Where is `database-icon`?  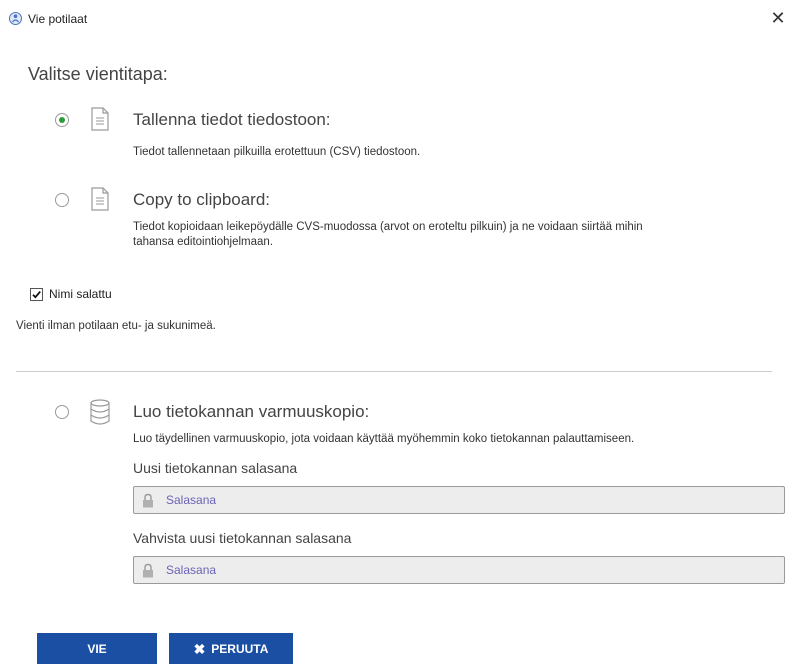 database-icon is located at coordinates (100, 412).